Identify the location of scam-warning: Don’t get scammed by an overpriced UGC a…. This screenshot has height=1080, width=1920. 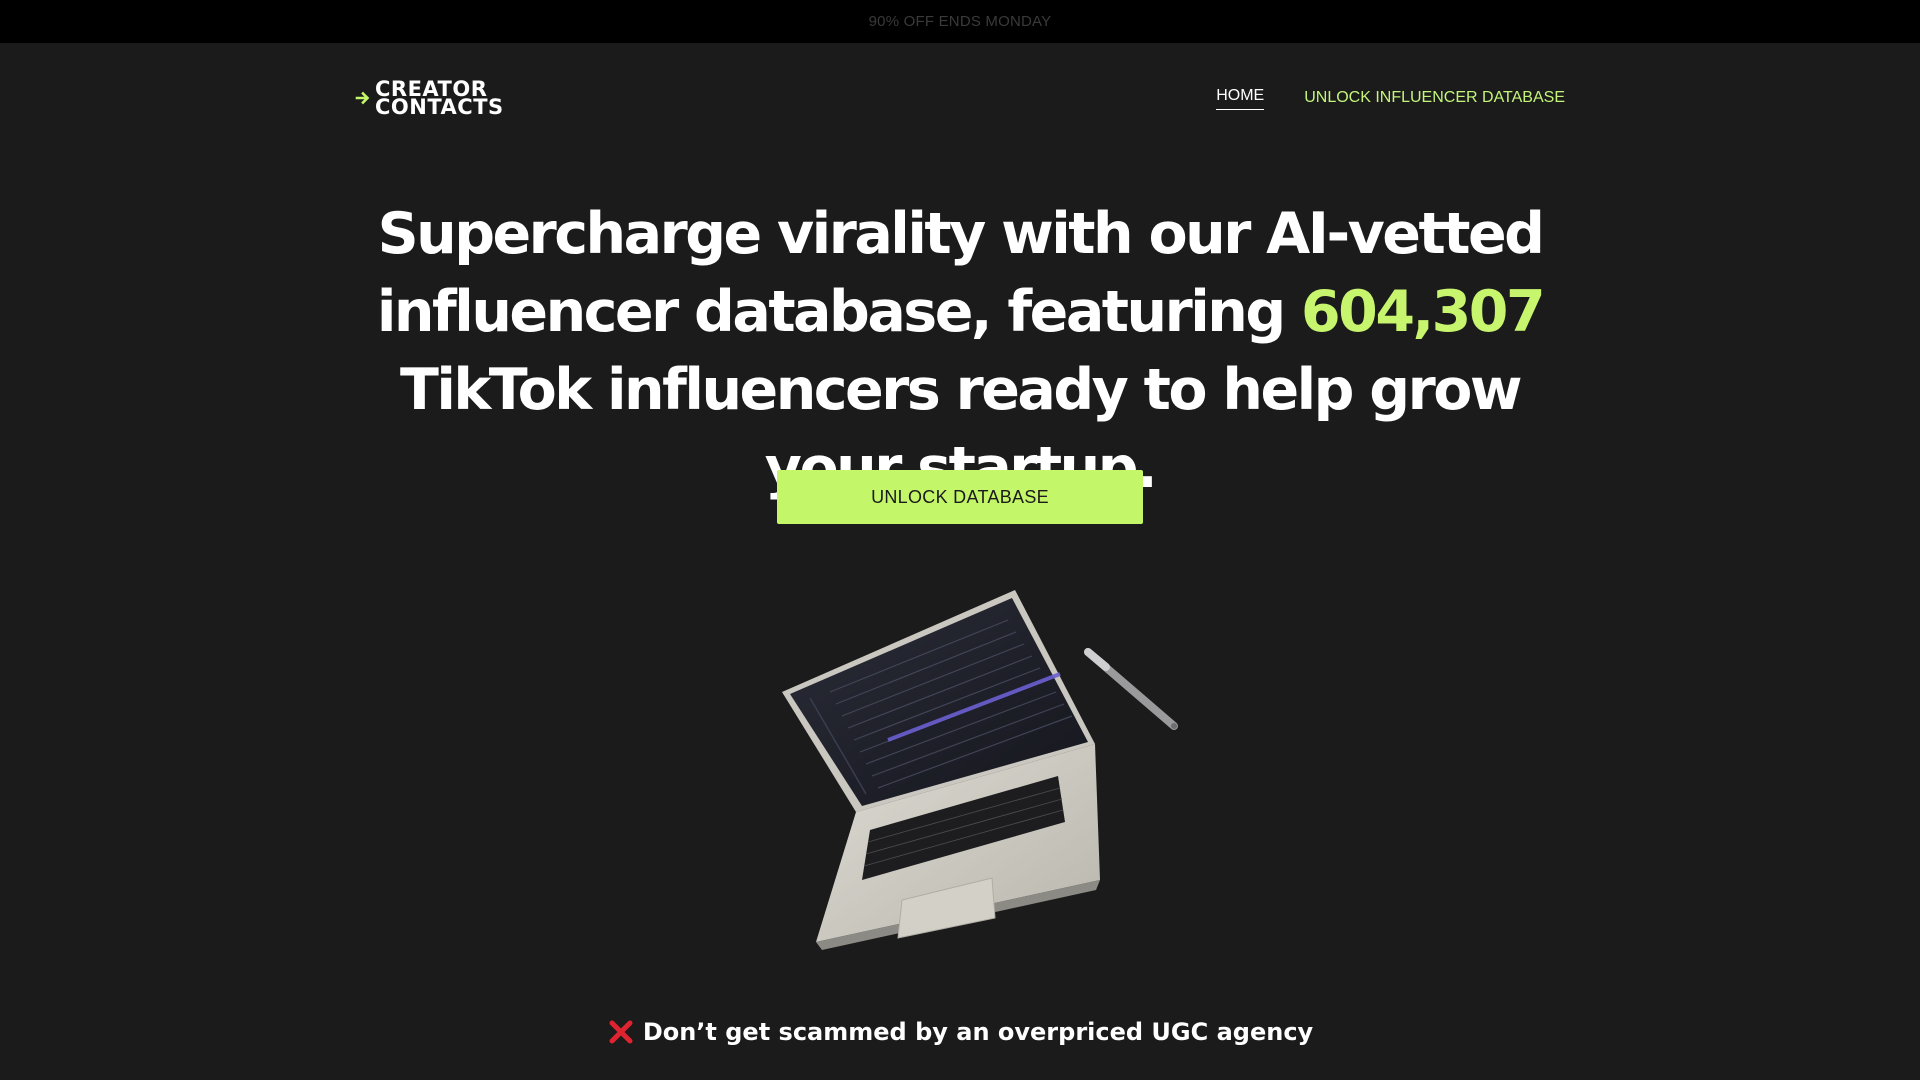
(960, 1032).